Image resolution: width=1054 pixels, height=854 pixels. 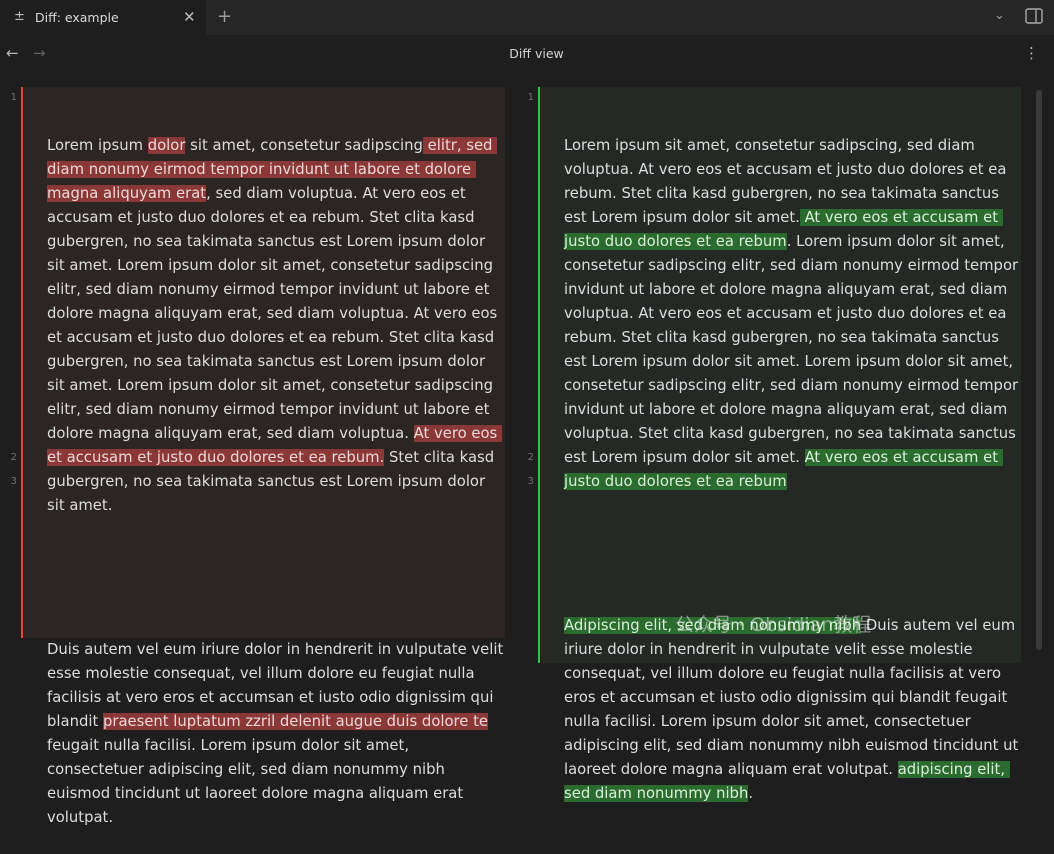 What do you see at coordinates (19, 16) in the screenshot?
I see `plus-minus-icon: ±` at bounding box center [19, 16].